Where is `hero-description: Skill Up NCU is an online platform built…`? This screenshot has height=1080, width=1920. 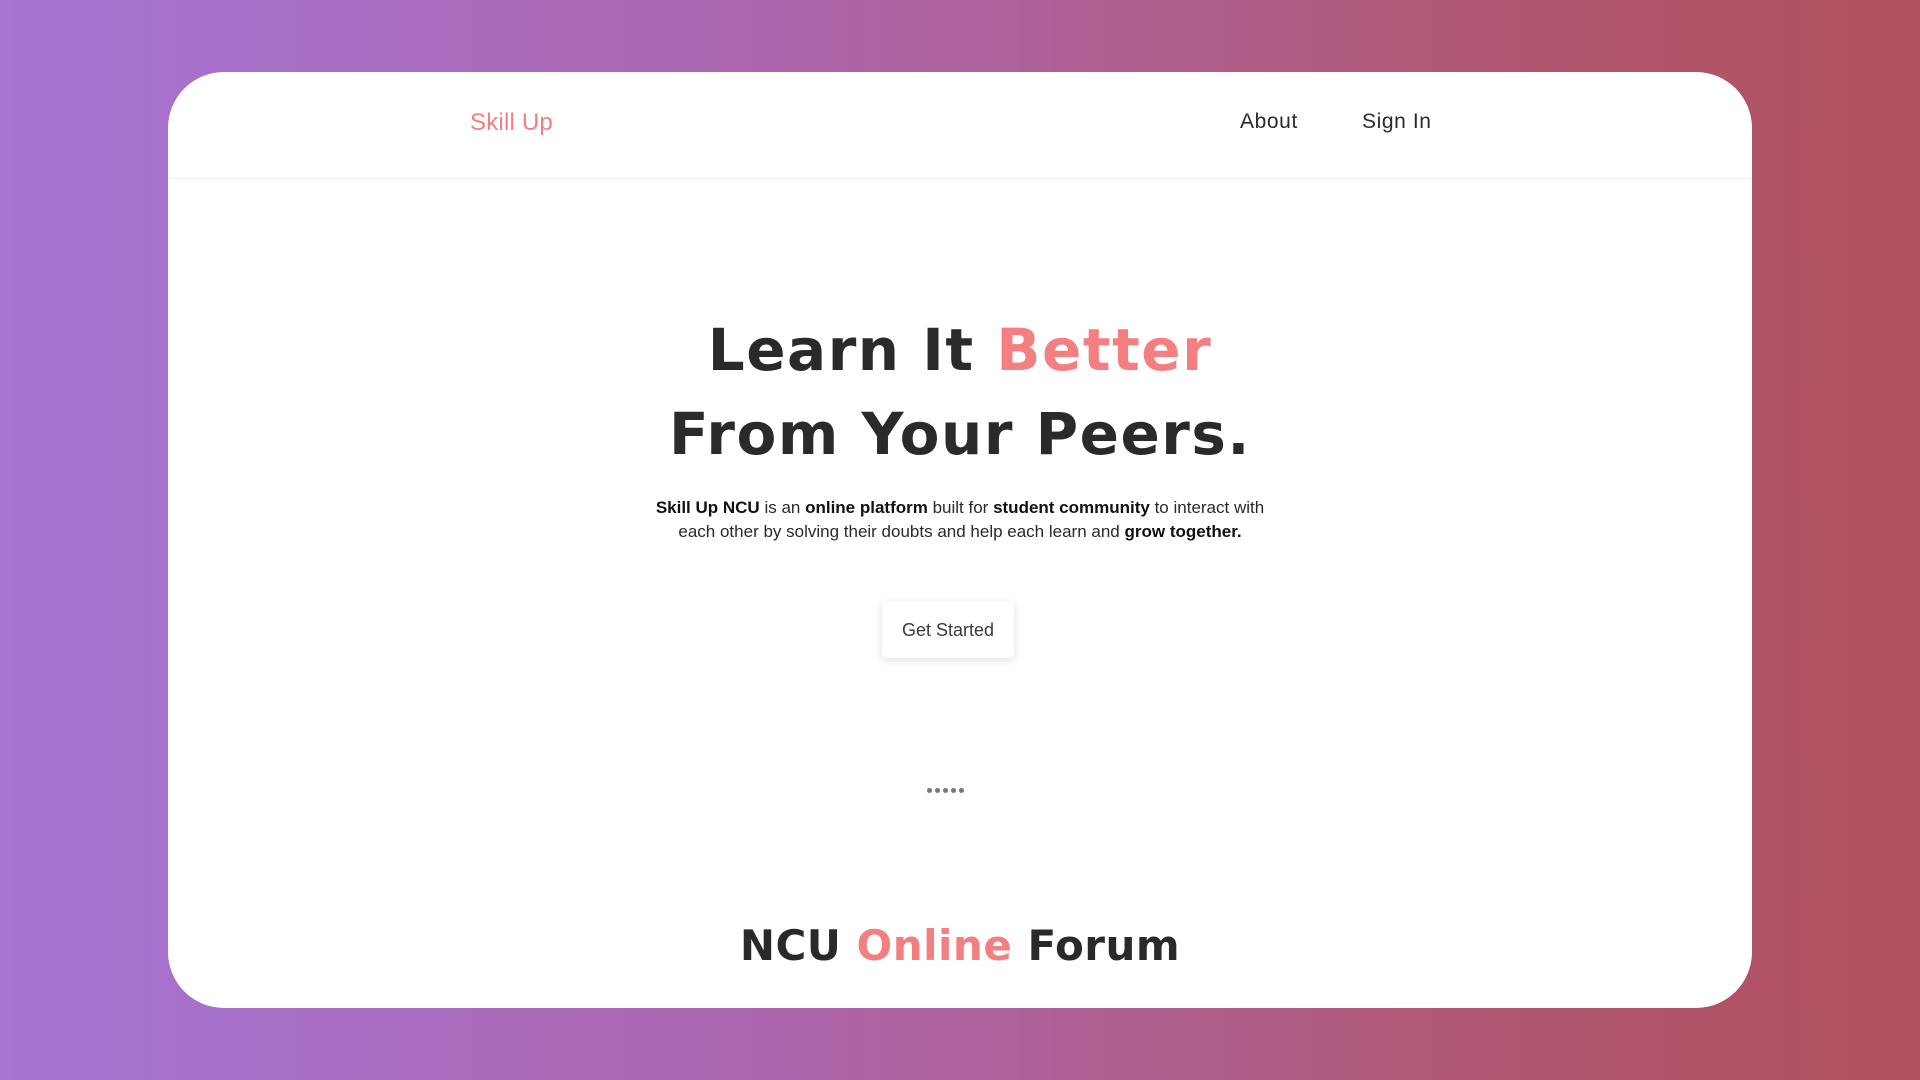
hero-description: Skill Up NCU is an online platform built… is located at coordinates (960, 520).